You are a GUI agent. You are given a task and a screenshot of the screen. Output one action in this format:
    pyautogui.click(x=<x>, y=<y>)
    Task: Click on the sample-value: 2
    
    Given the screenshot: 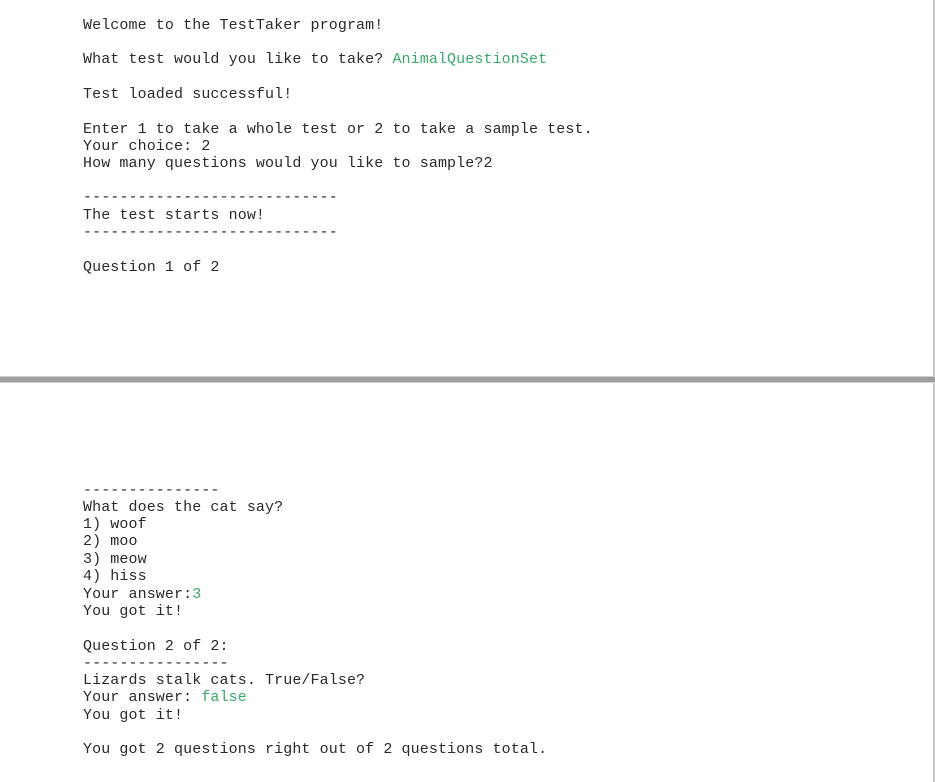 What is the action you would take?
    pyautogui.click(x=488, y=163)
    